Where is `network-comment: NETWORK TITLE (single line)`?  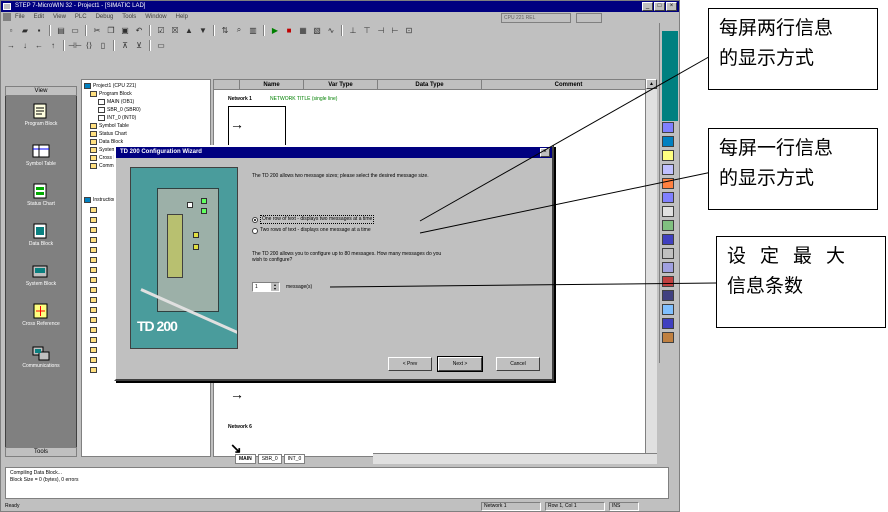 network-comment: NETWORK TITLE (single line) is located at coordinates (303, 99).